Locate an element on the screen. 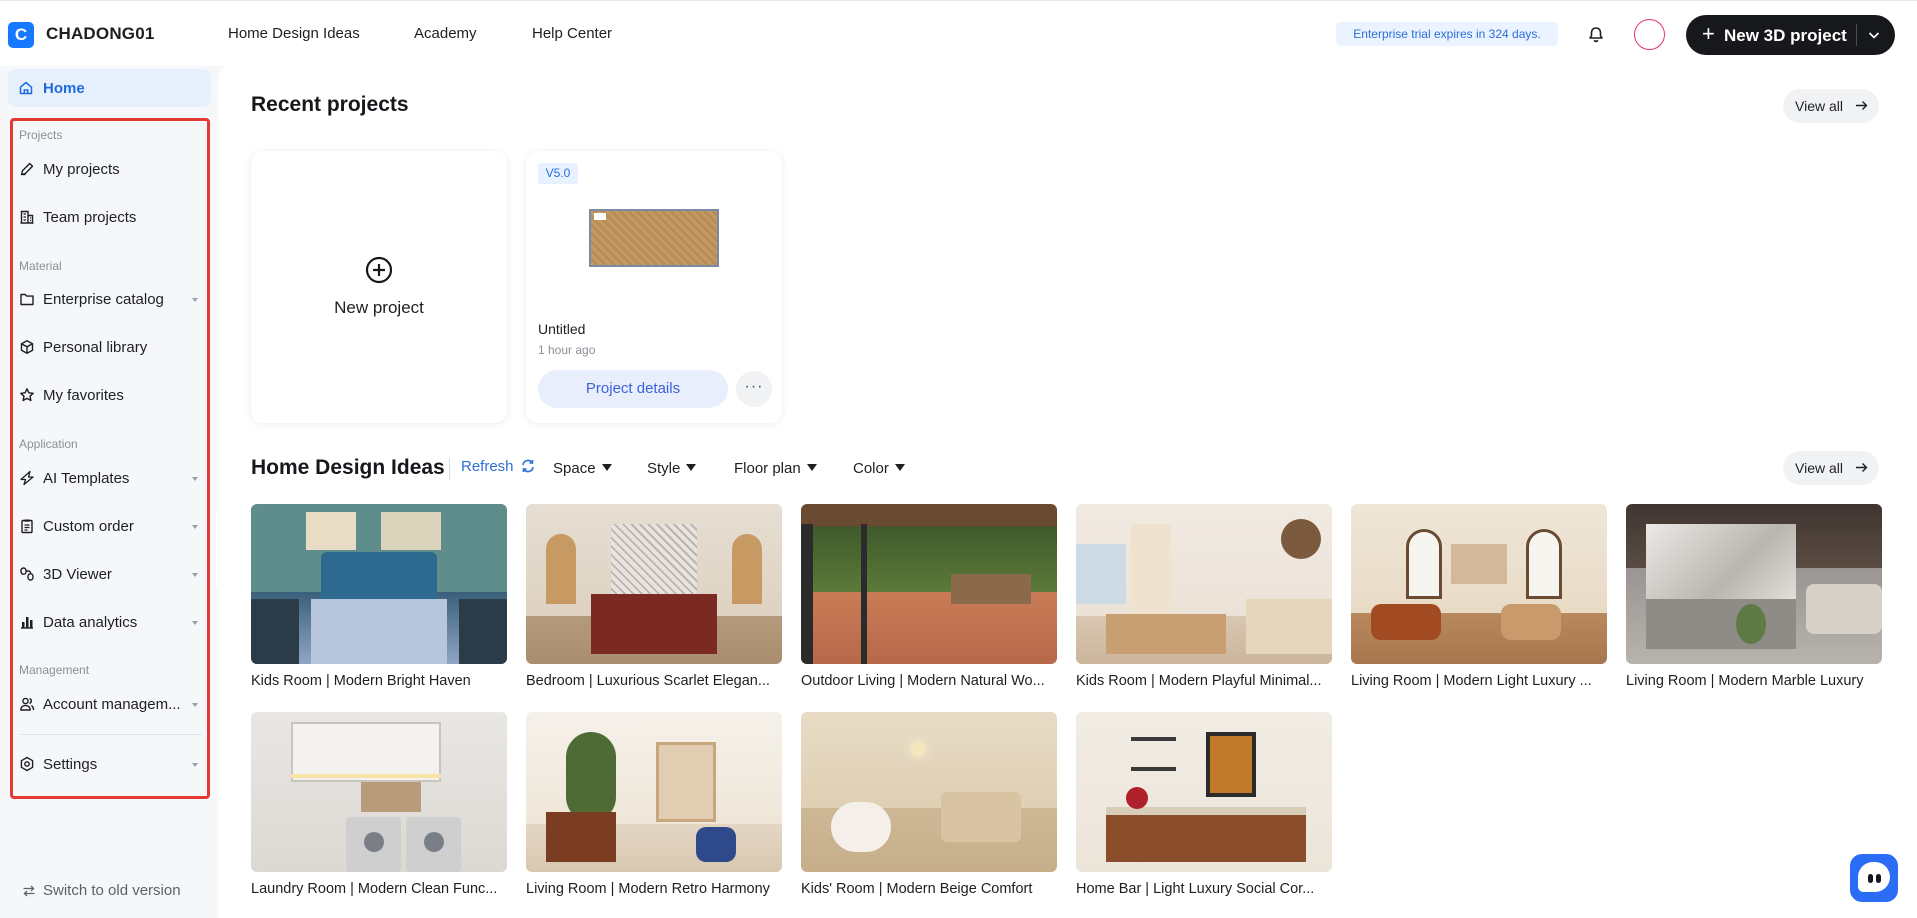 Image resolution: width=1917 pixels, height=918 pixels. chevron-down-icon is located at coordinates (1874, 35).